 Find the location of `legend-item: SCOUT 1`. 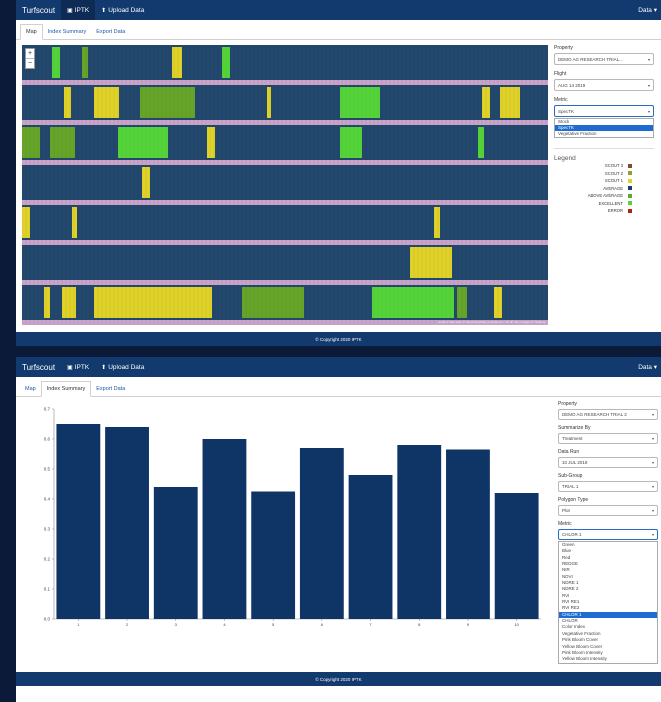

legend-item: SCOUT 1 is located at coordinates (604, 181).